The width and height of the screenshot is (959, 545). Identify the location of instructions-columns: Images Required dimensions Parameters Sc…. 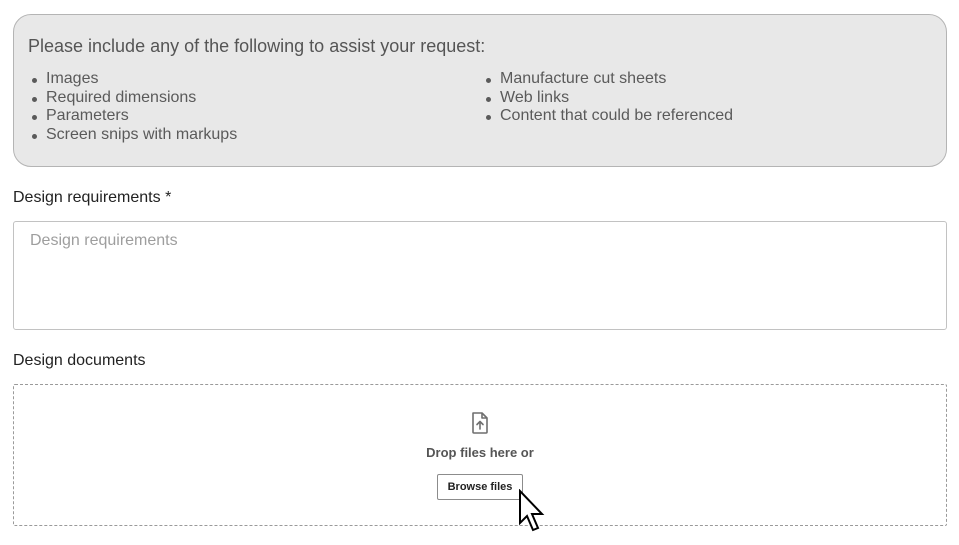
(480, 107).